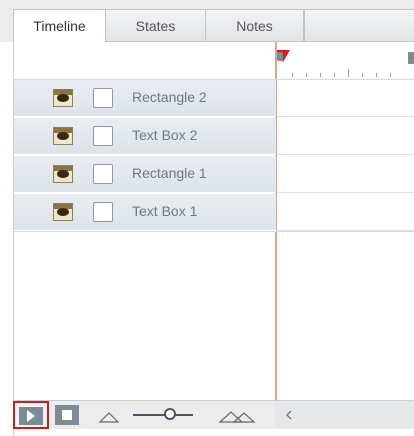 The image size is (414, 436). I want to click on layer-row: Rectangle 1, so click(145, 174).